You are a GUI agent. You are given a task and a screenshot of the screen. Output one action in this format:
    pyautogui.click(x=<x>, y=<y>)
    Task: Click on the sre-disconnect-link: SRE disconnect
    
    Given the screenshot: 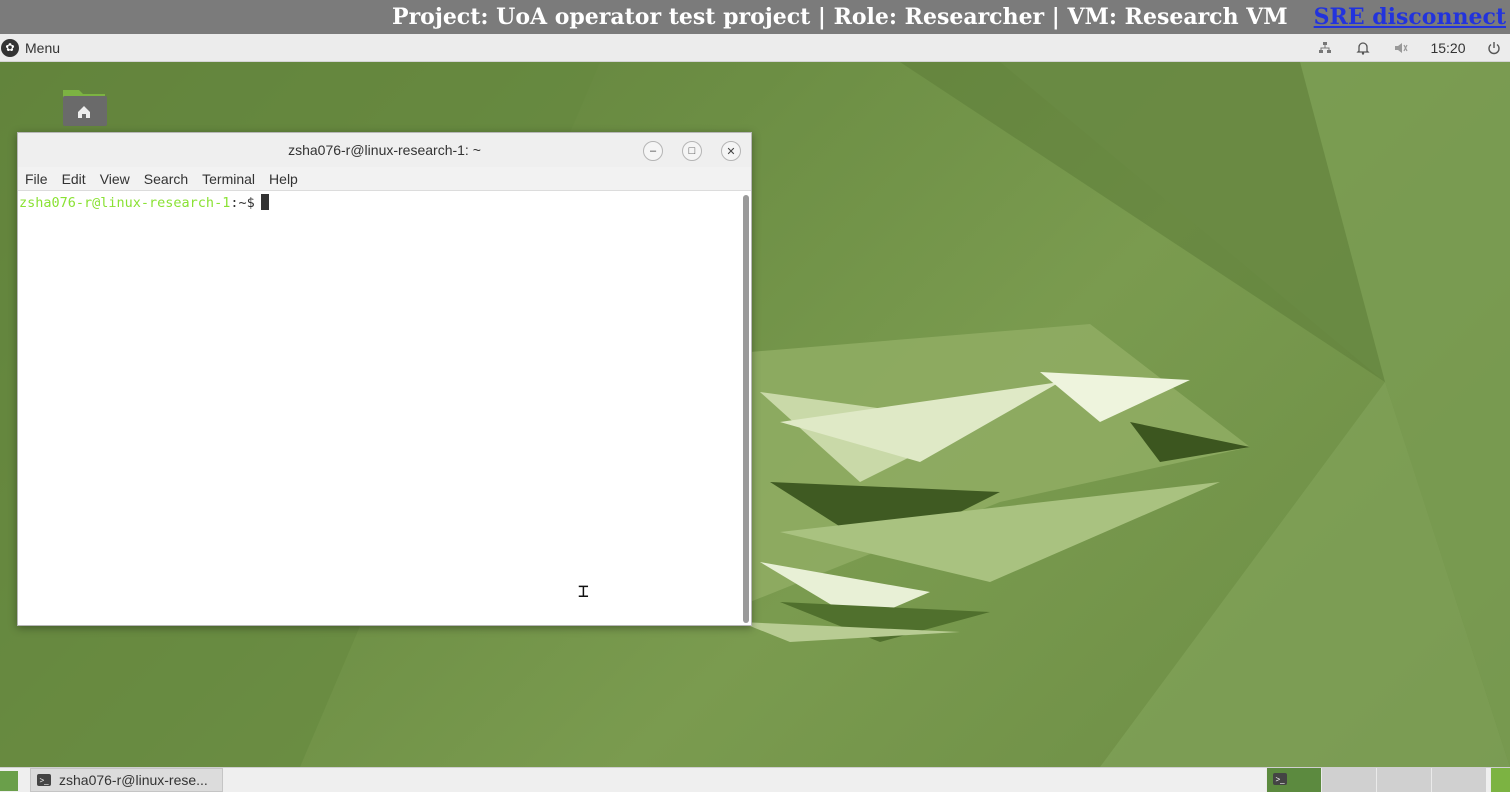 What is the action you would take?
    pyautogui.click(x=1410, y=17)
    